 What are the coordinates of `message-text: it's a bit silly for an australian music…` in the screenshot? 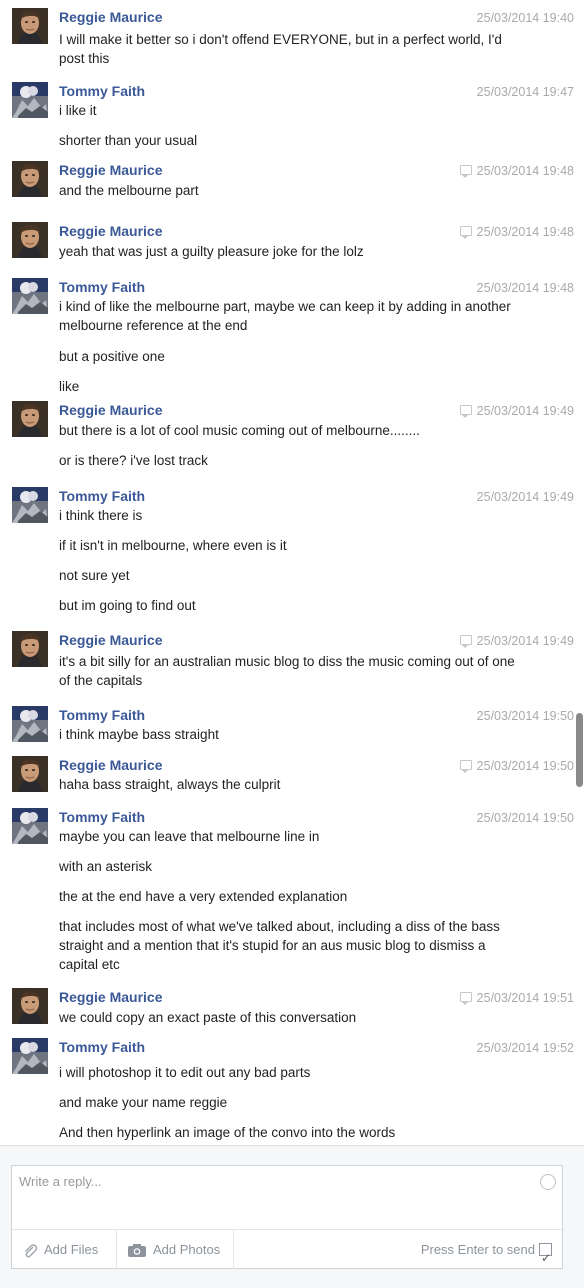 It's located at (287, 671).